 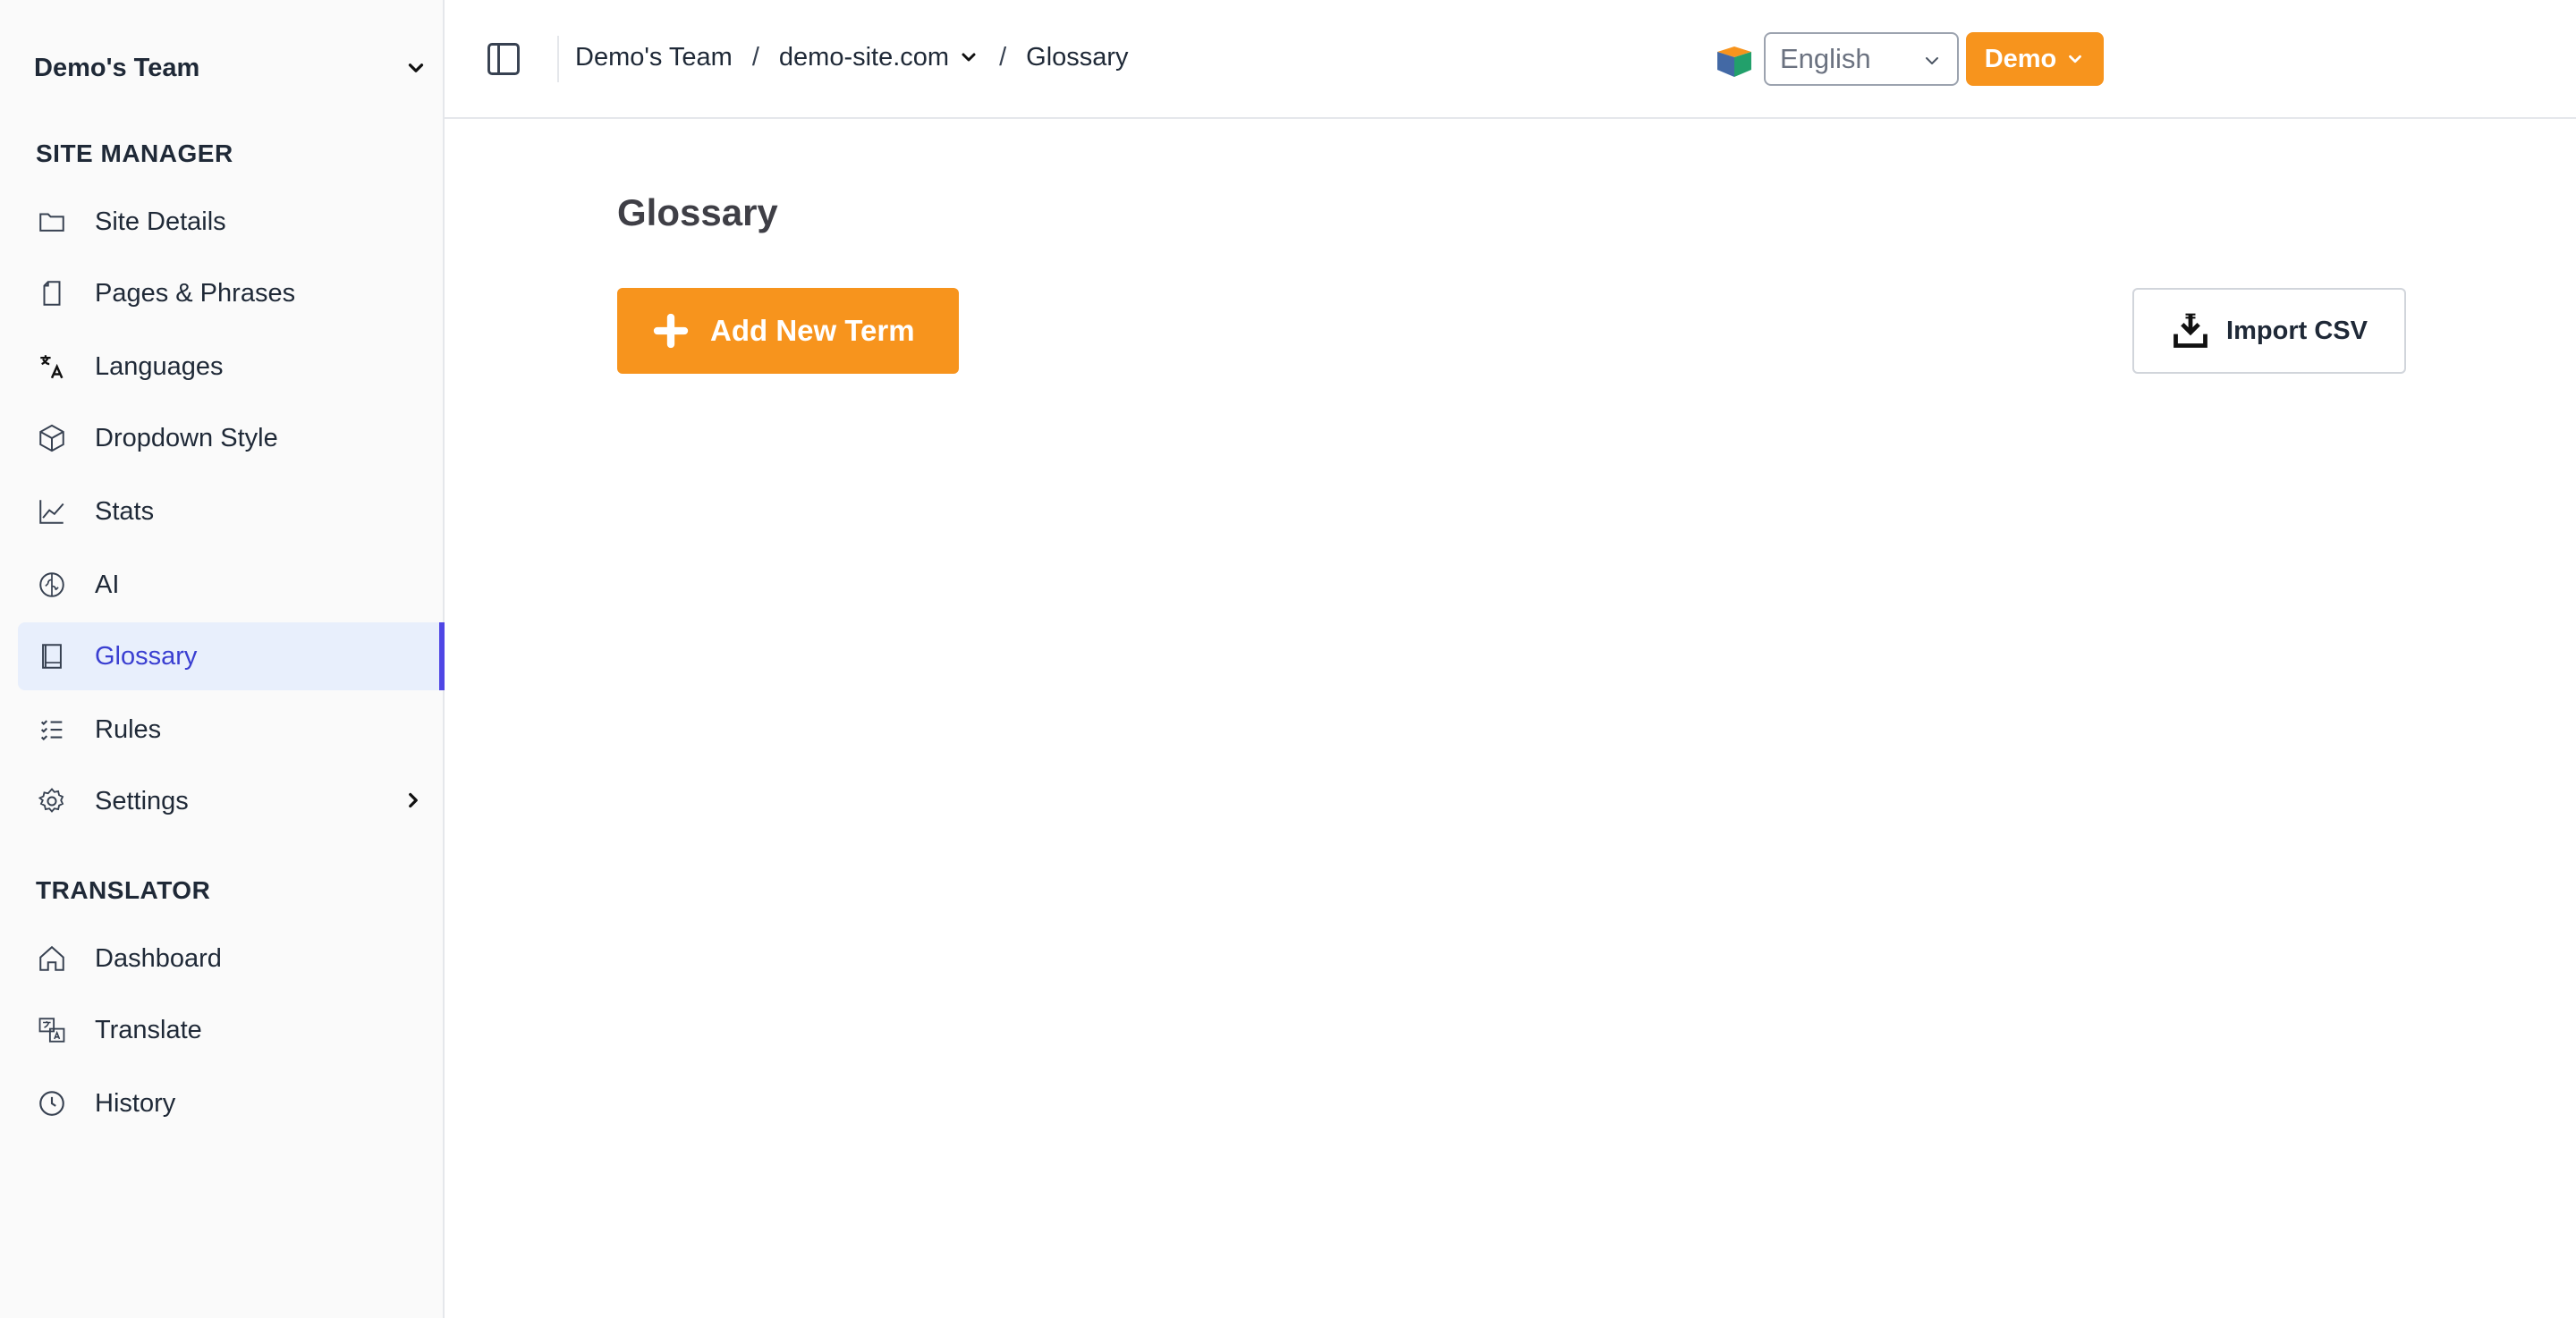 What do you see at coordinates (52, 801) in the screenshot?
I see `gear-icon` at bounding box center [52, 801].